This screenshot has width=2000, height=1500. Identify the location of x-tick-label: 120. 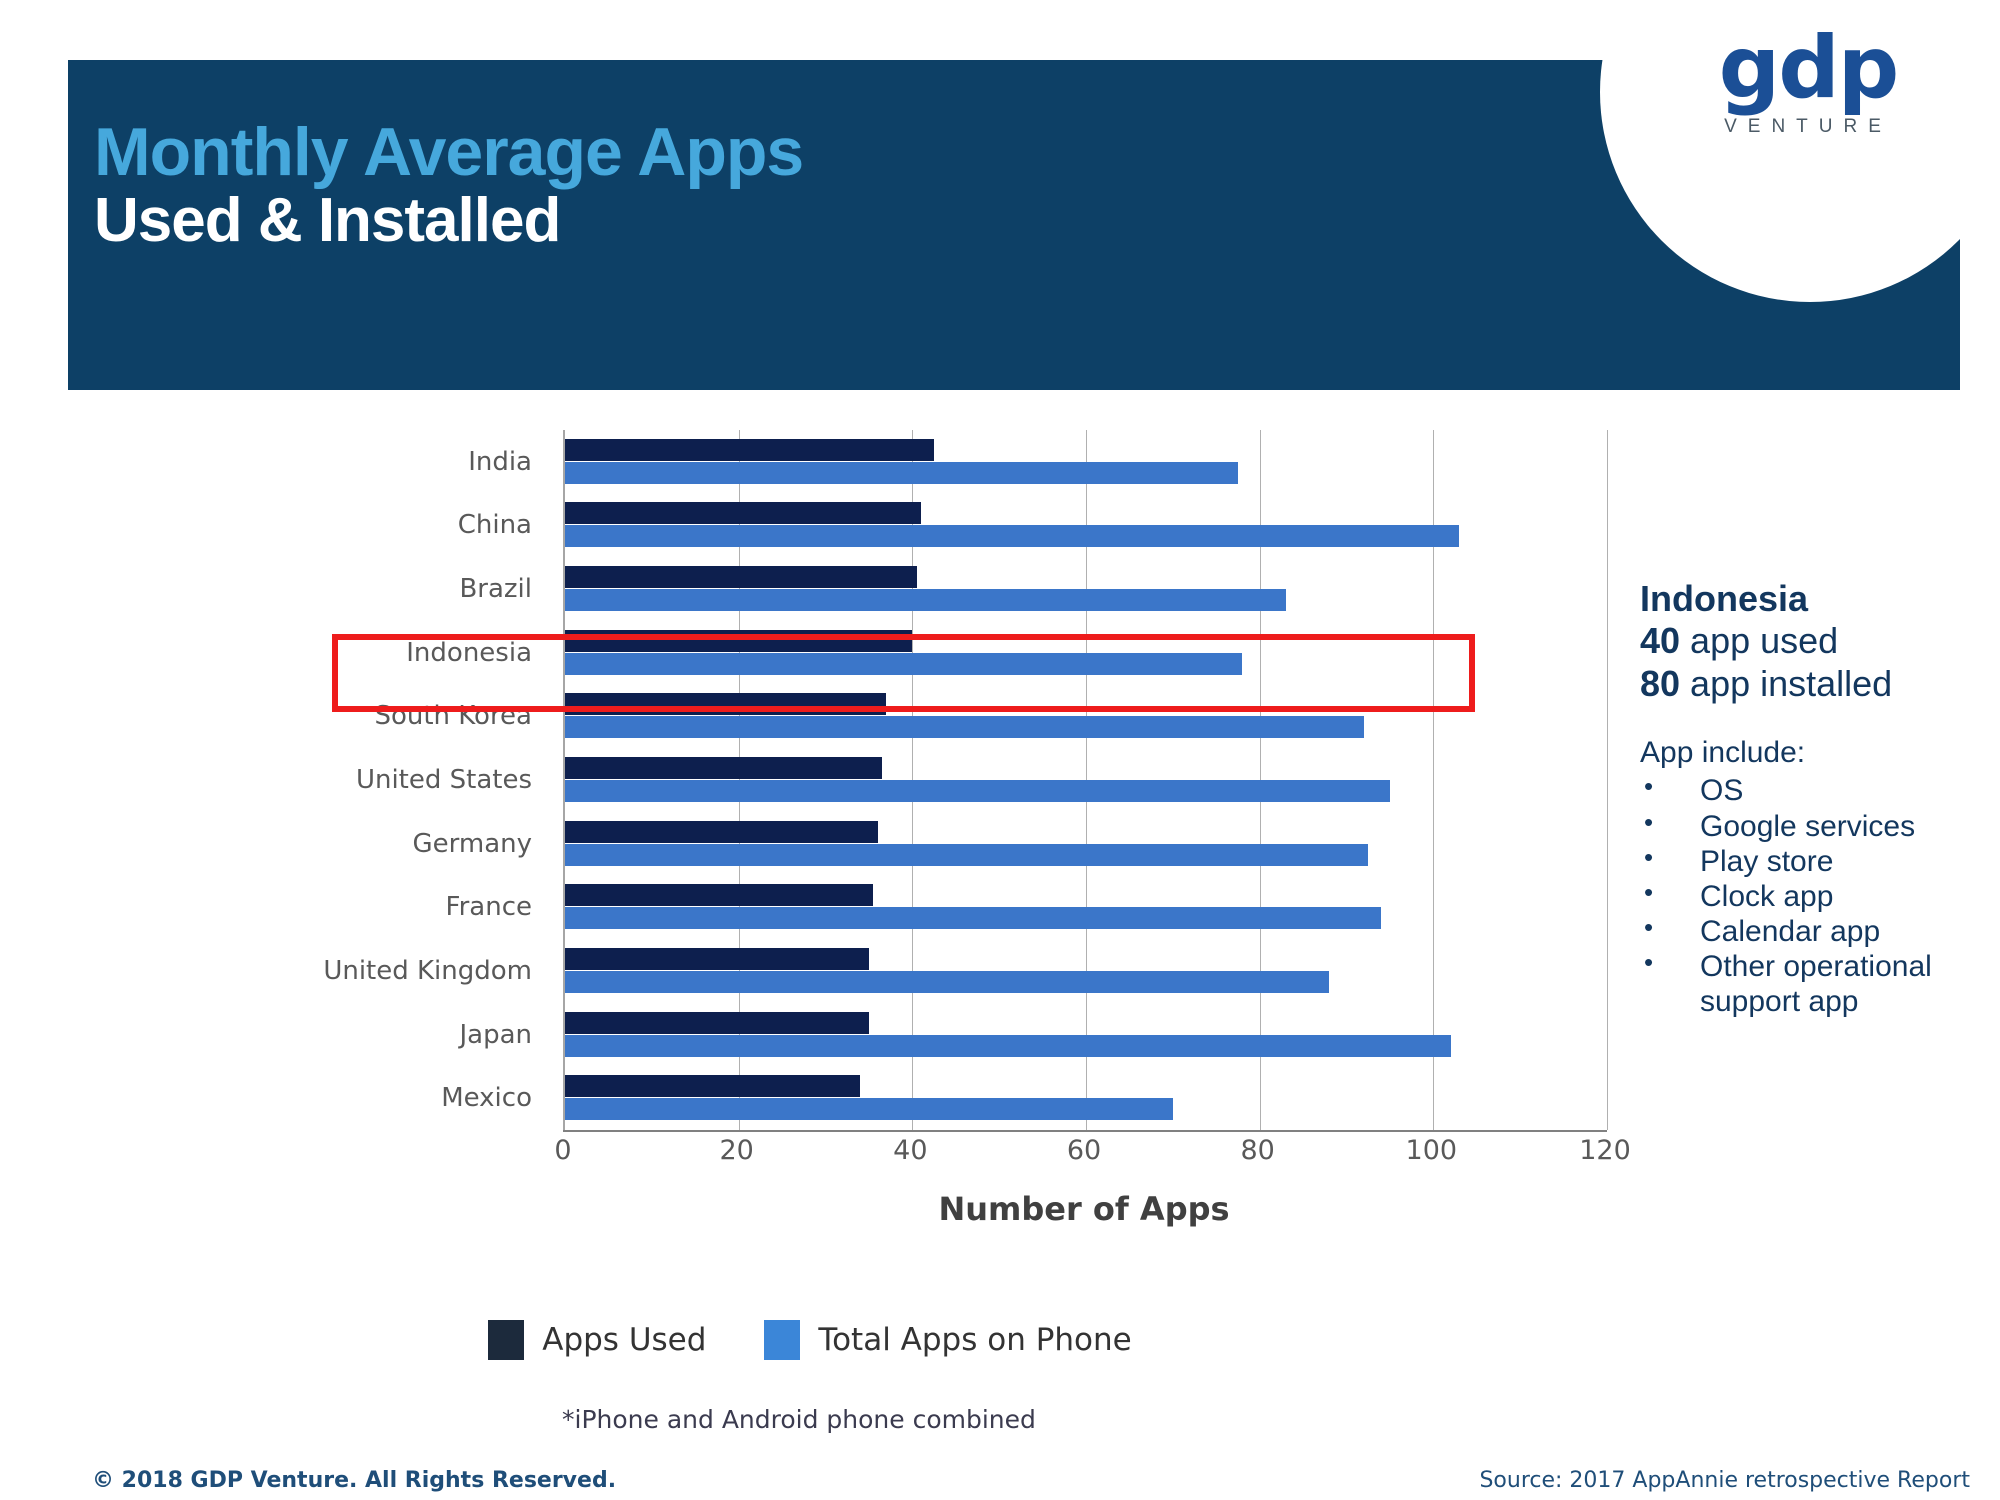
(1605, 1150).